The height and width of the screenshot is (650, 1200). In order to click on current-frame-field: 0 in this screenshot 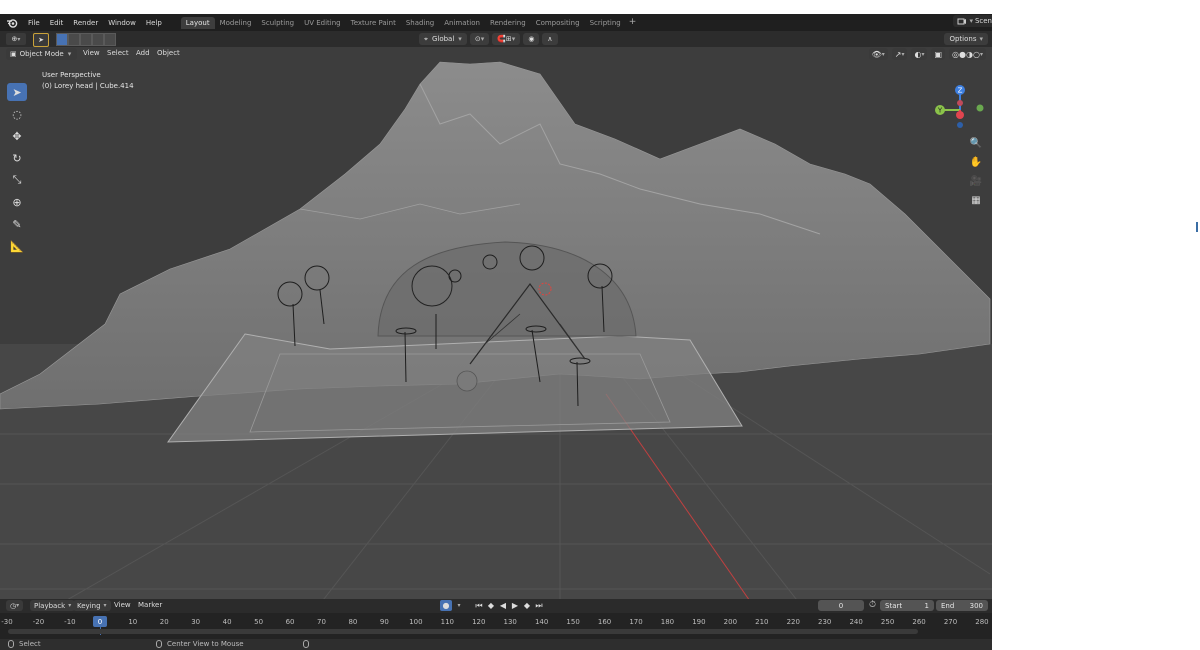, I will do `click(841, 605)`.